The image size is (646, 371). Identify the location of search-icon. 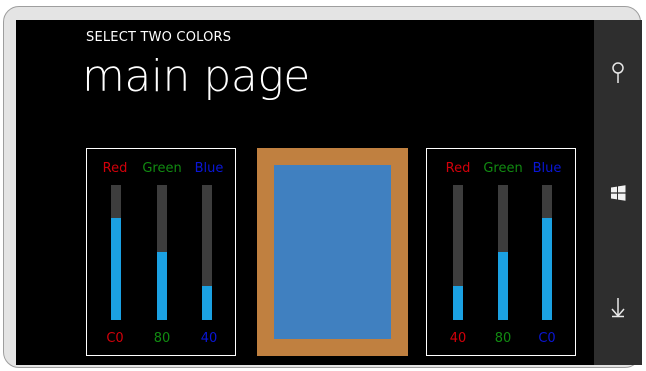
(618, 75).